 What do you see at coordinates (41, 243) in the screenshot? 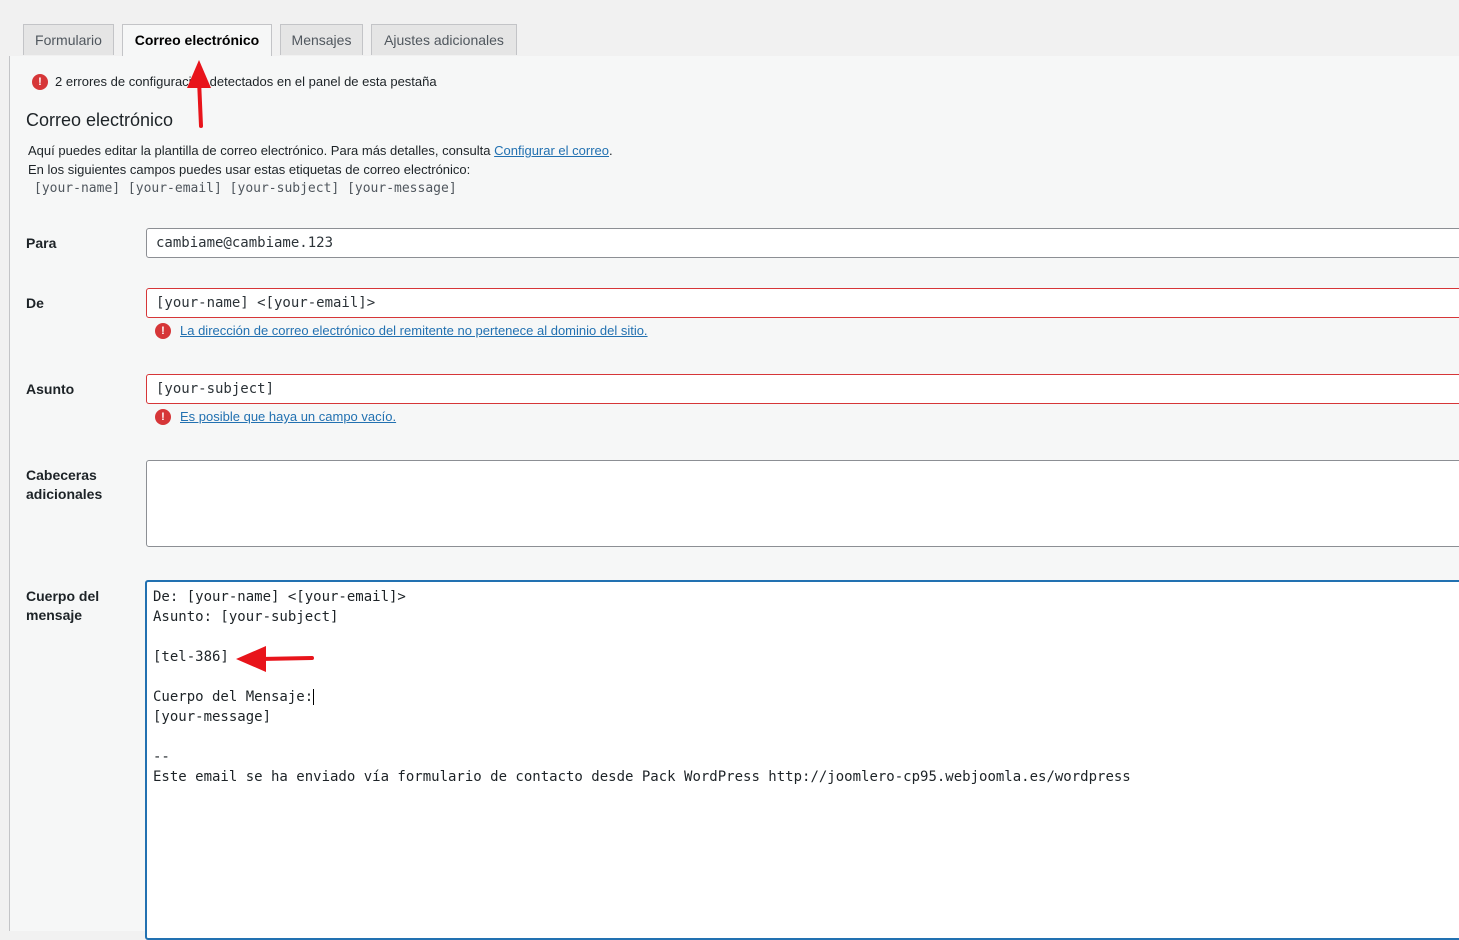
I see `to-label: Para` at bounding box center [41, 243].